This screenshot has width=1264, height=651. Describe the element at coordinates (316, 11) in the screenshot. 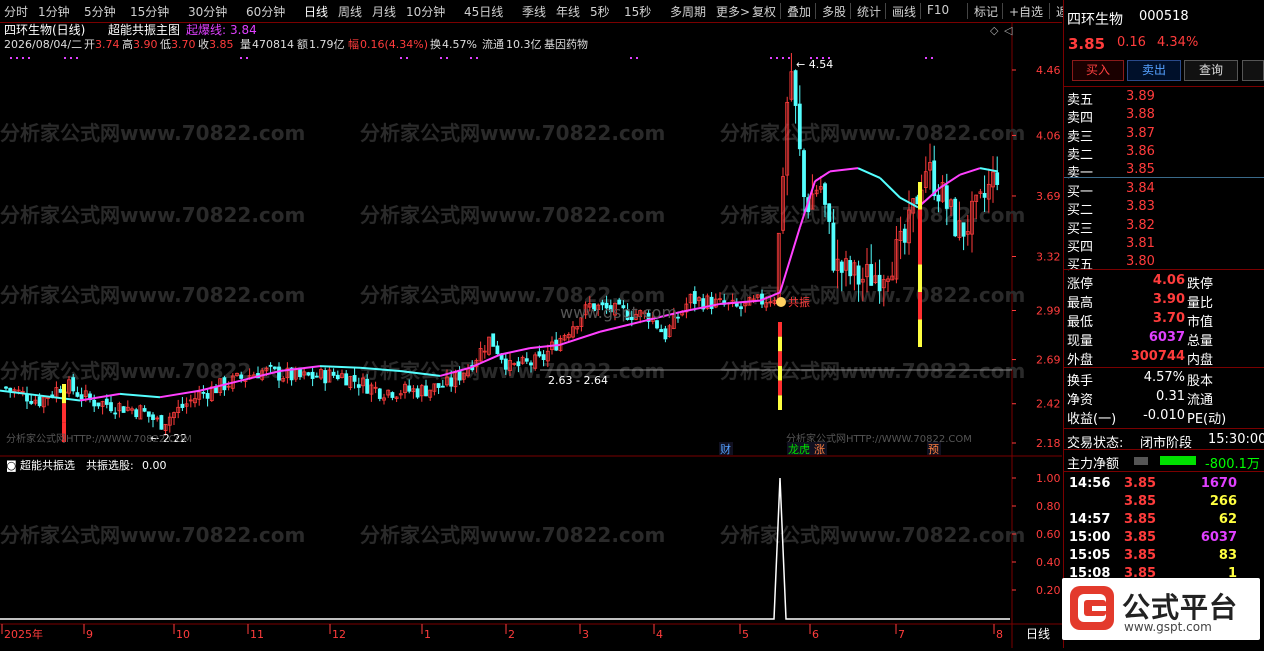

I see `period-tab: 日线` at that location.